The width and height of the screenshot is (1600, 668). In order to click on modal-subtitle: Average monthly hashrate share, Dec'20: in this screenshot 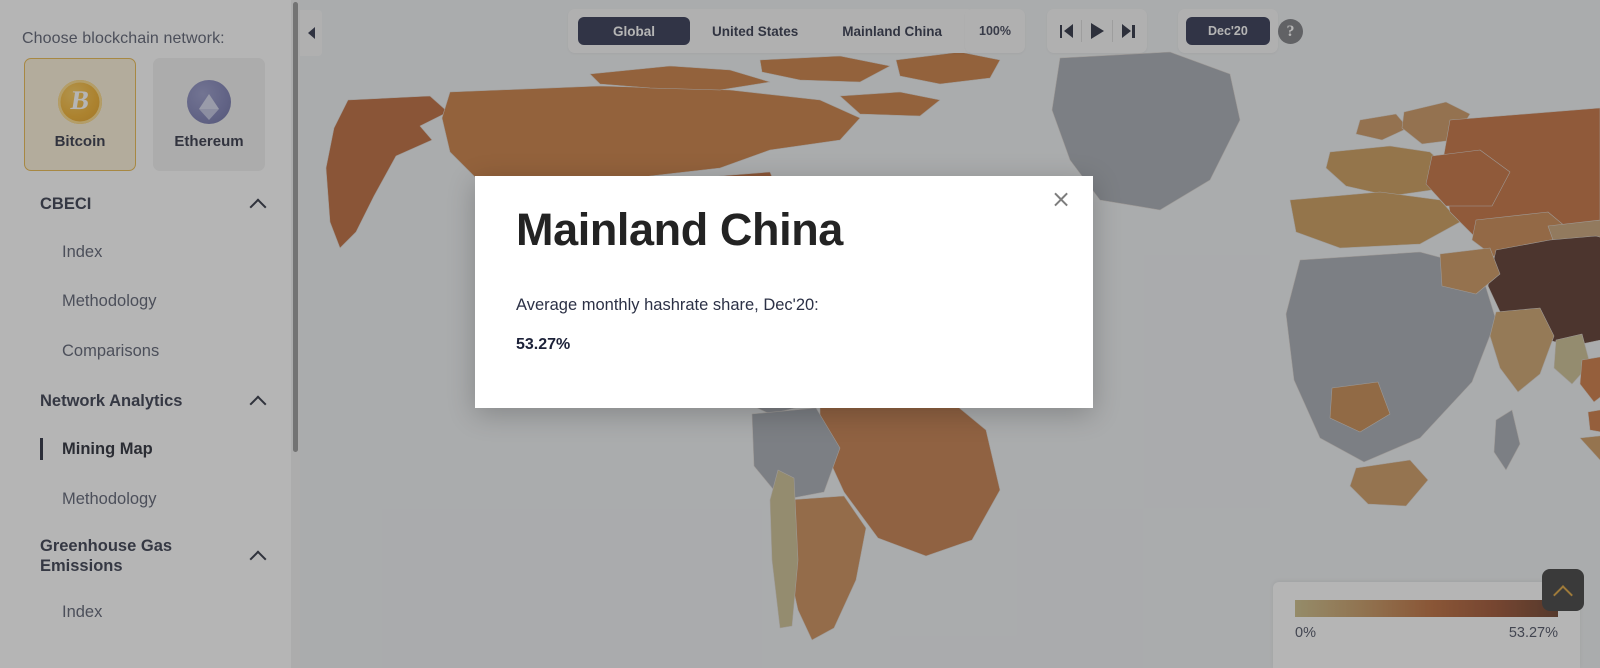, I will do `click(667, 305)`.